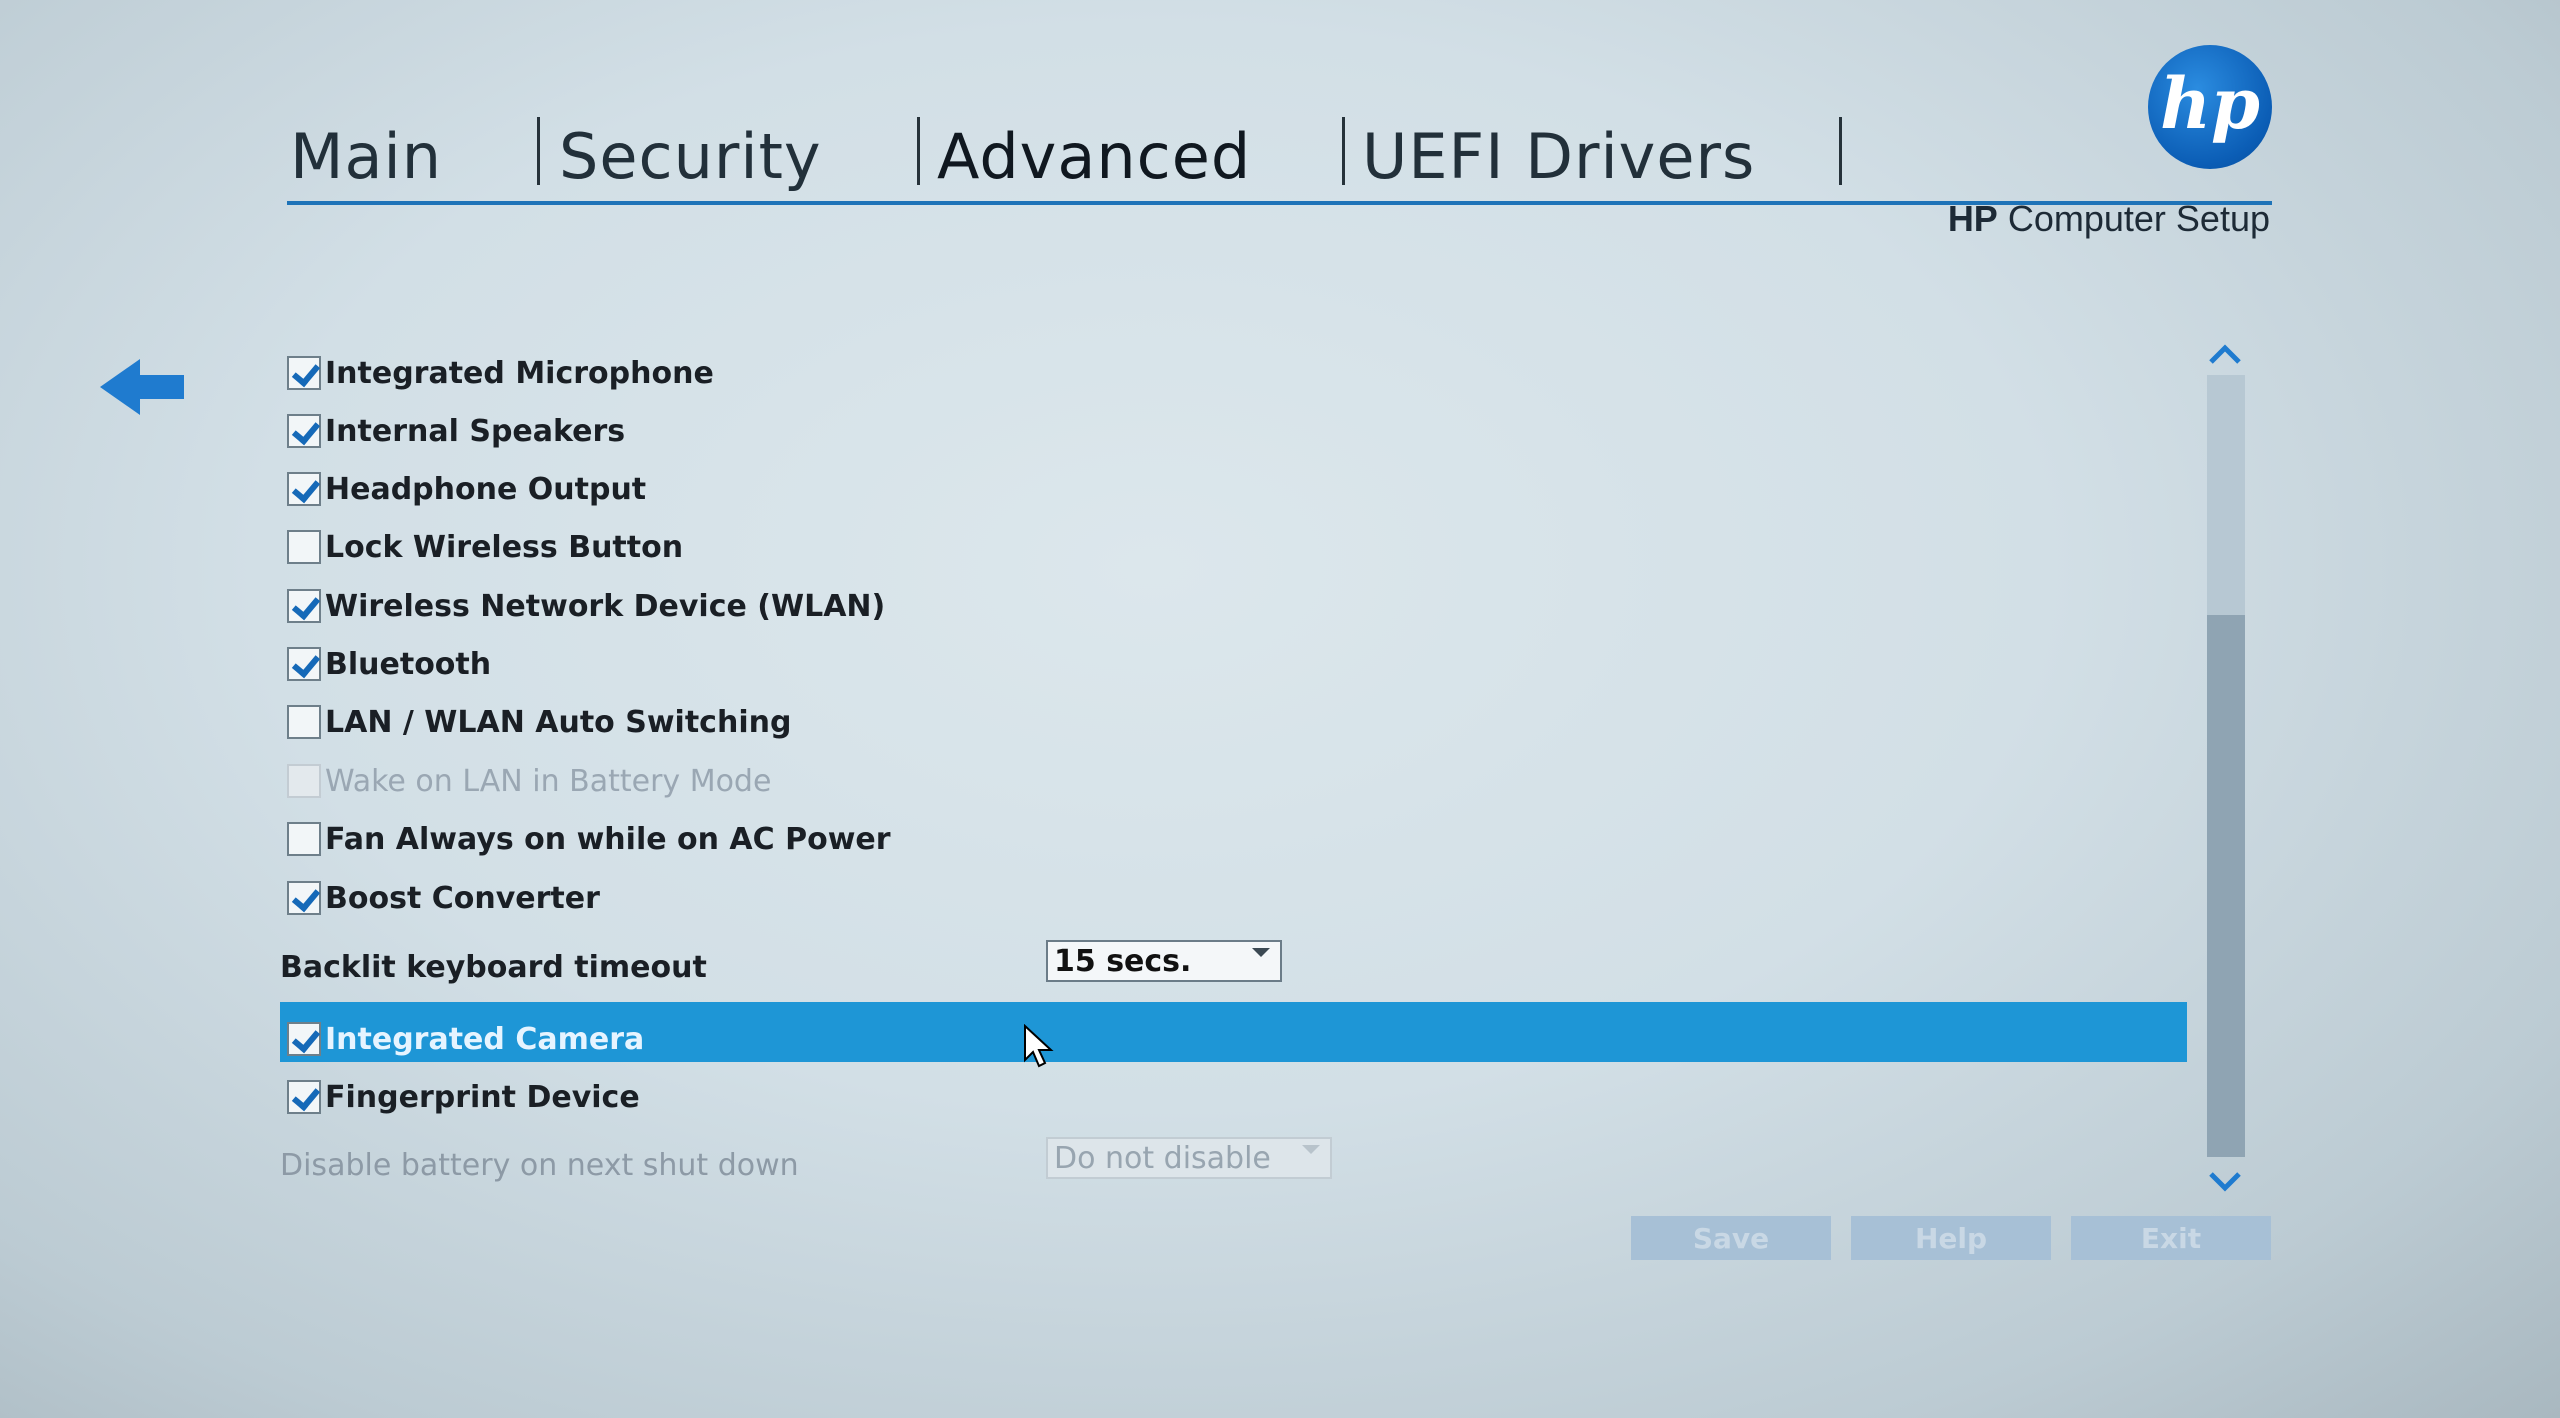  Describe the element at coordinates (690, 156) in the screenshot. I see `tab-security: Security` at that location.